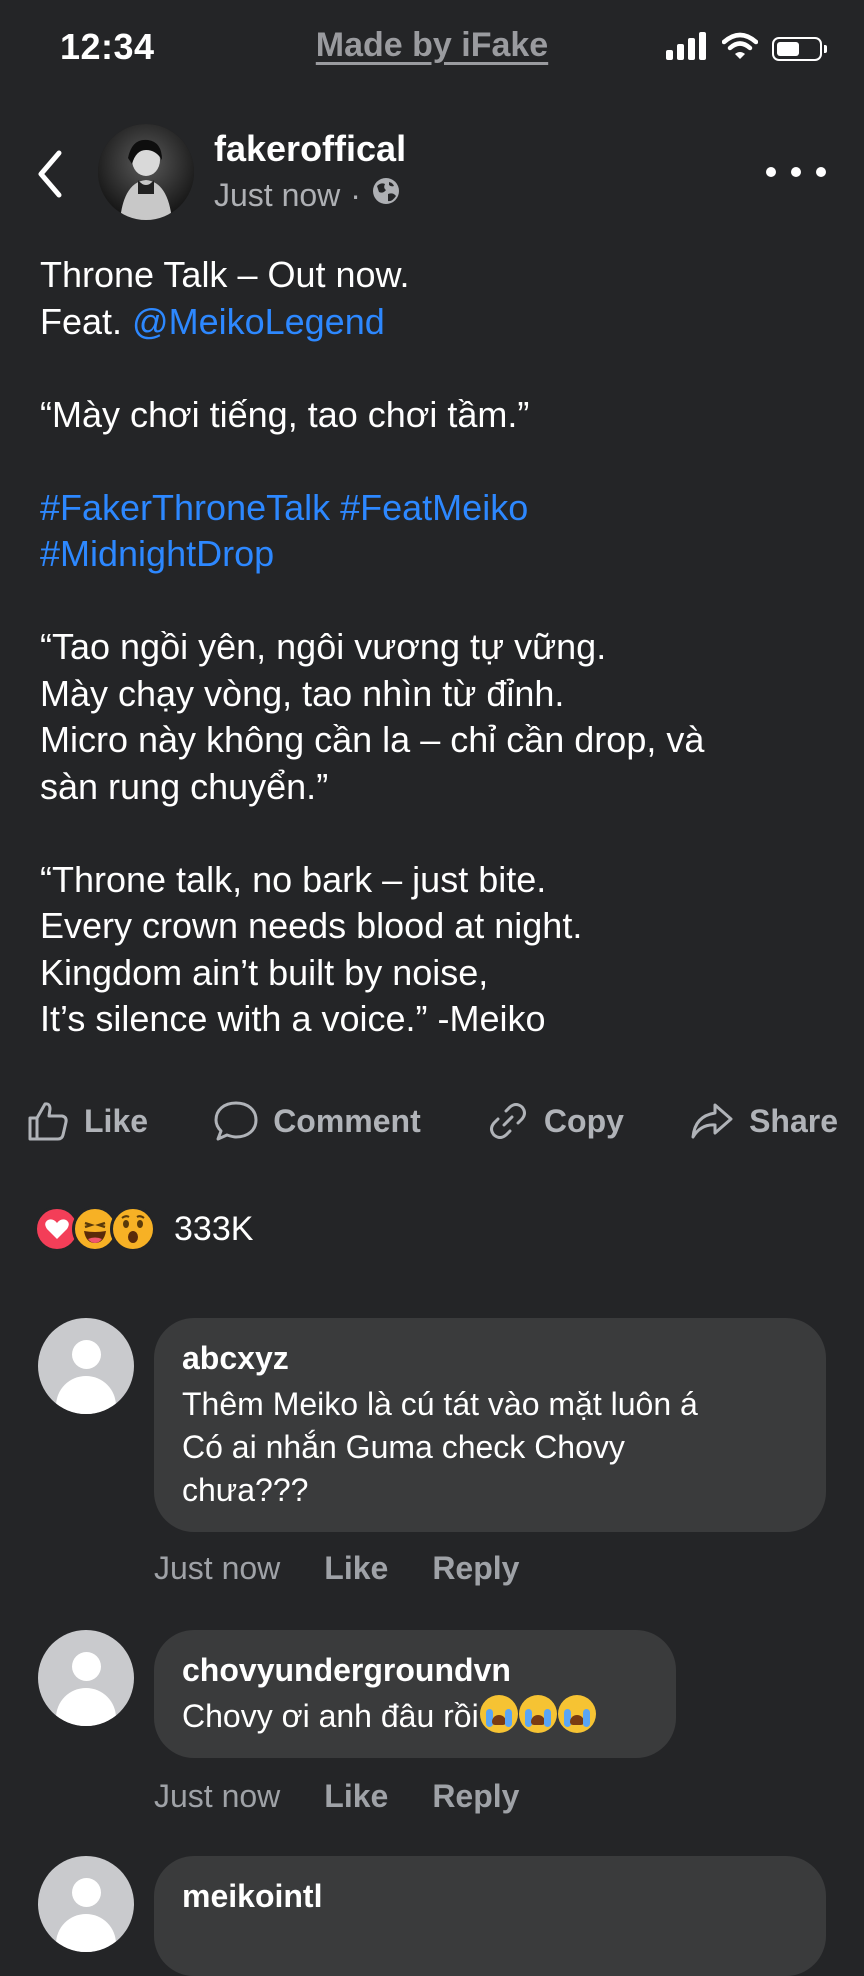 The width and height of the screenshot is (864, 1976). Describe the element at coordinates (788, 48) in the screenshot. I see `battery-level` at that location.